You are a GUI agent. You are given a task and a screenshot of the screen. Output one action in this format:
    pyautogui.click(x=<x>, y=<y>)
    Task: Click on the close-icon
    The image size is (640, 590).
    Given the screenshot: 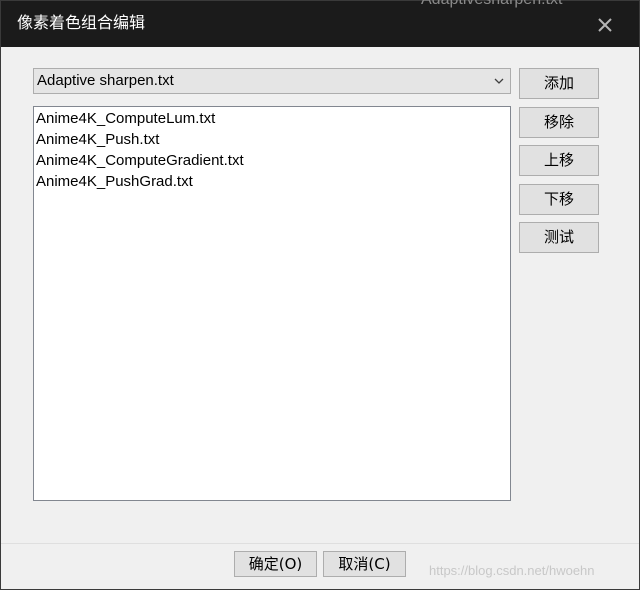 What is the action you would take?
    pyautogui.click(x=605, y=25)
    